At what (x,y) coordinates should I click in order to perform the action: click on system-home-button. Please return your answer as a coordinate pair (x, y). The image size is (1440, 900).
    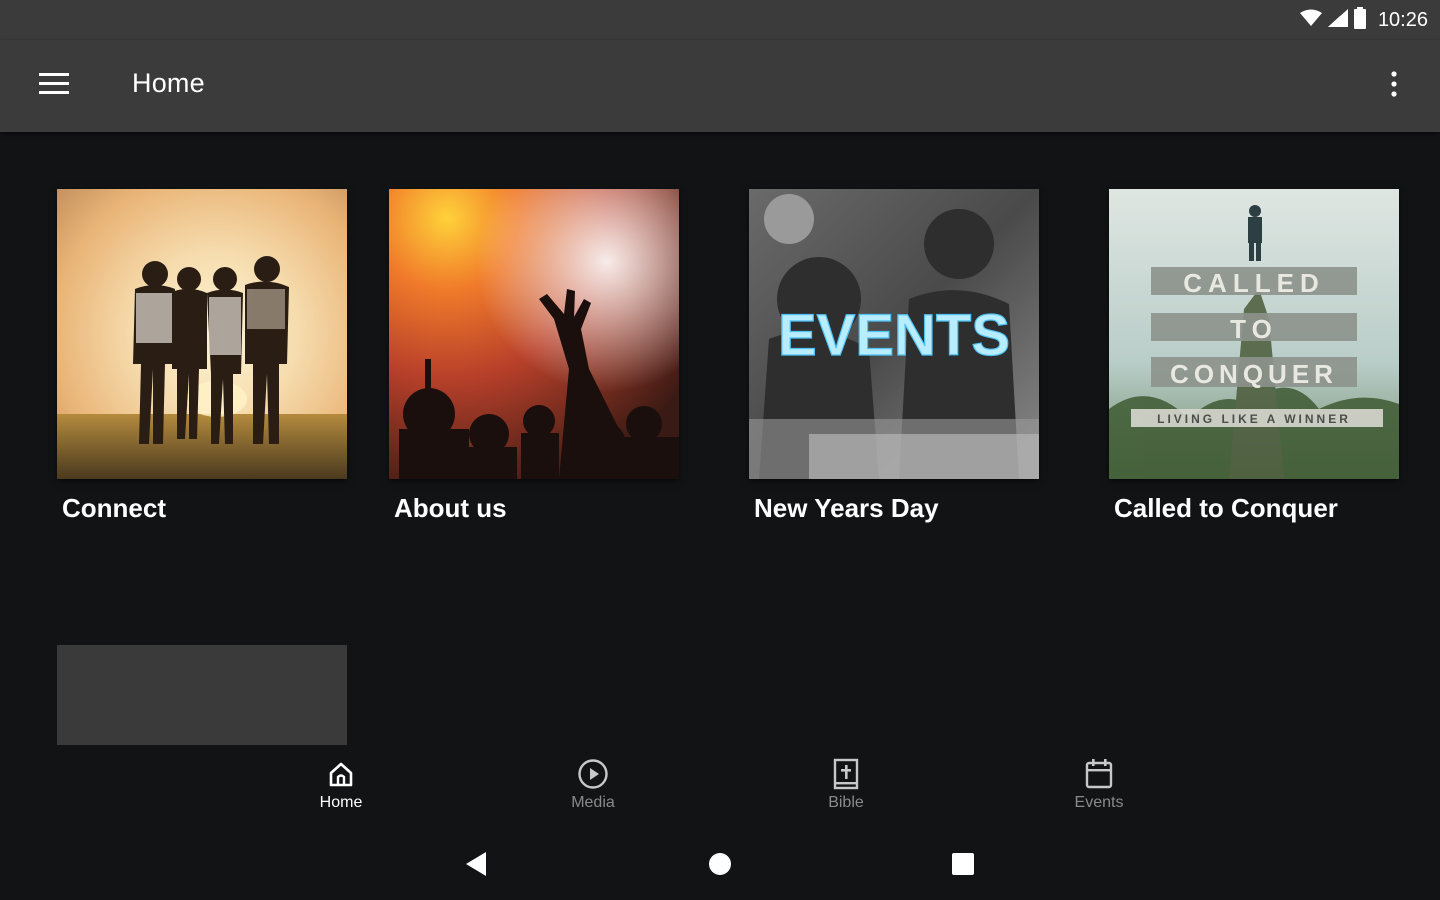
    Looking at the image, I should click on (720, 866).